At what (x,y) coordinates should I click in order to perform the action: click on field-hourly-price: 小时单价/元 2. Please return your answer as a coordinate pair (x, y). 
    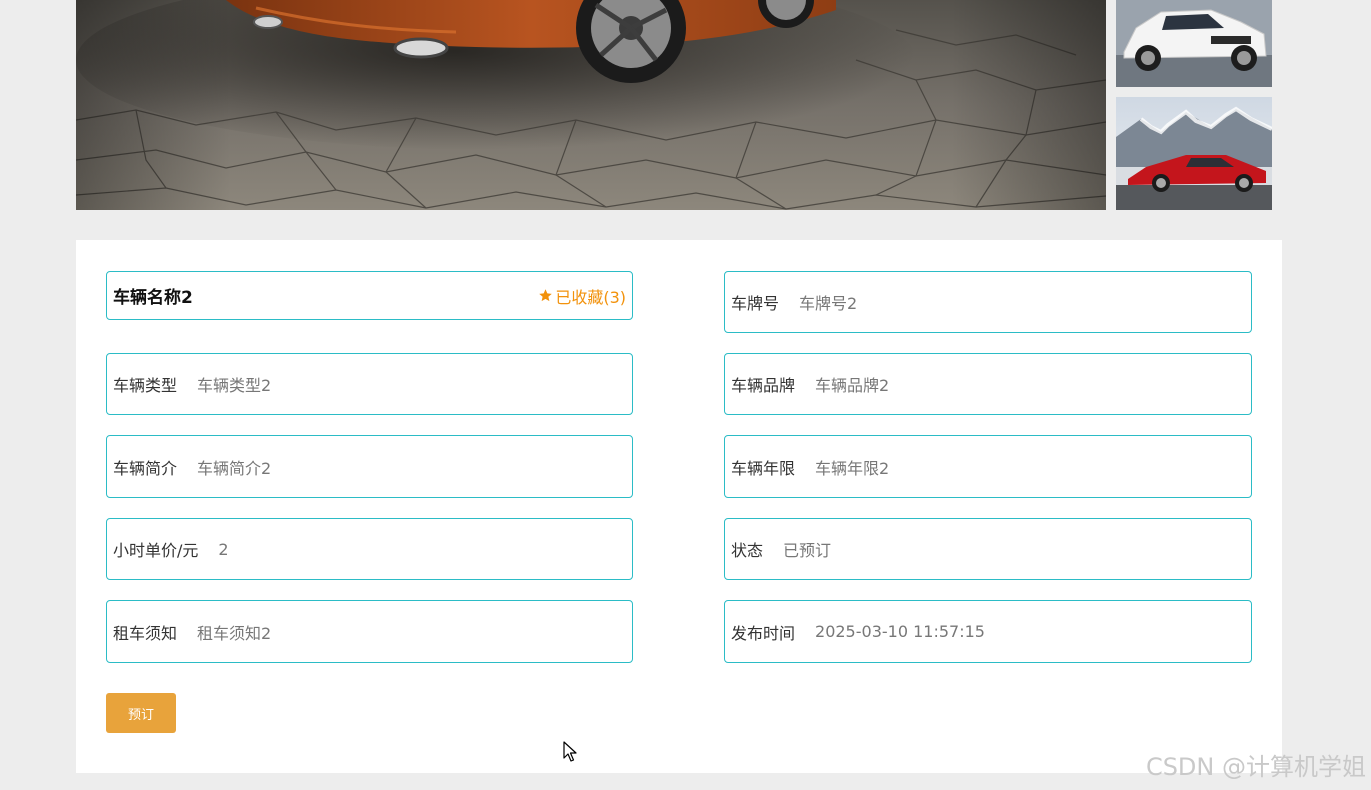
    Looking at the image, I should click on (369, 549).